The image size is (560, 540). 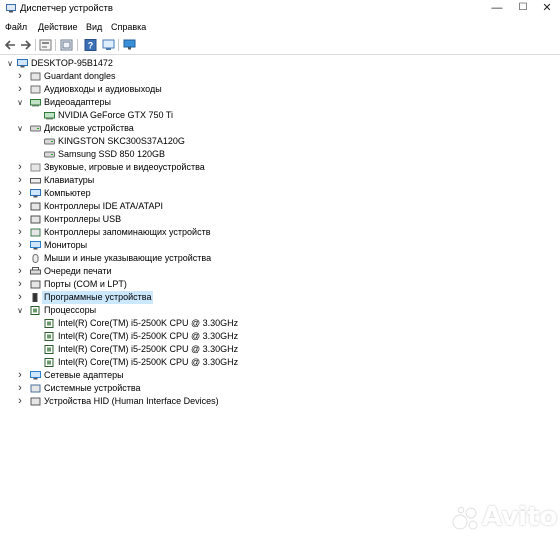 I want to click on tree-category: › Системные устройства, so click(x=280, y=388).